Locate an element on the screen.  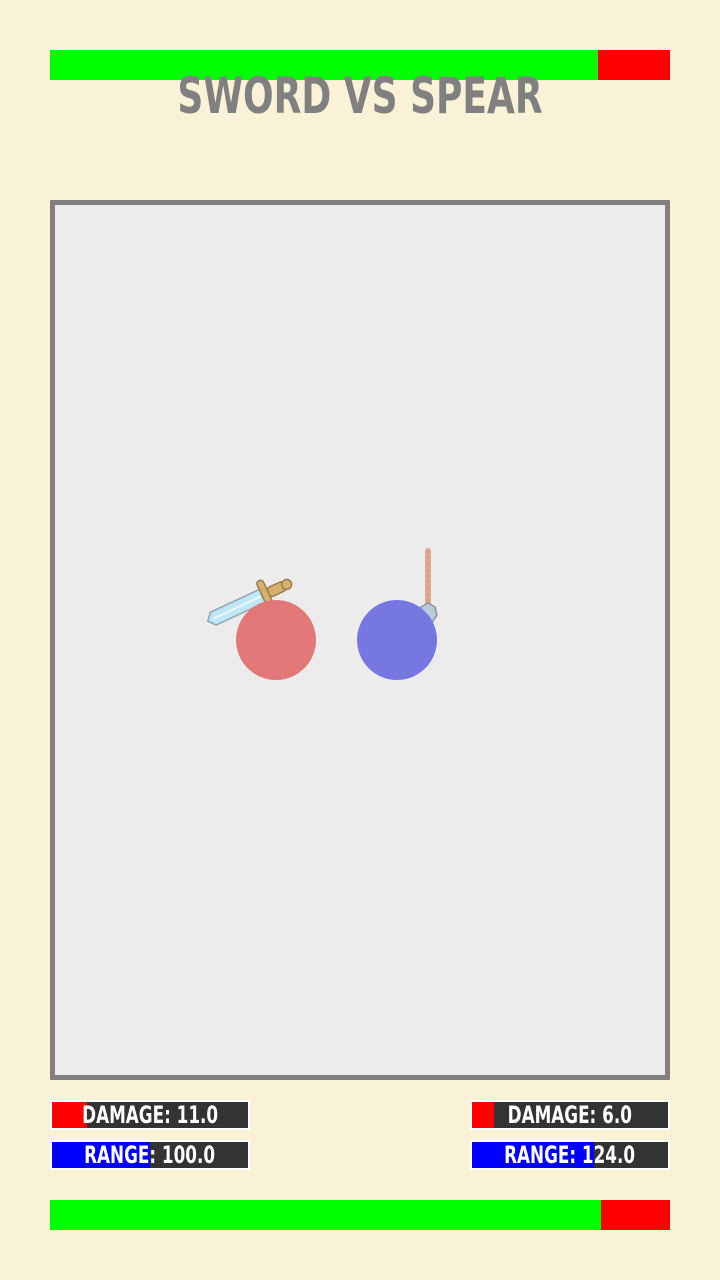
player2-range-stat: RANGE: 124.0 is located at coordinates (570, 1155).